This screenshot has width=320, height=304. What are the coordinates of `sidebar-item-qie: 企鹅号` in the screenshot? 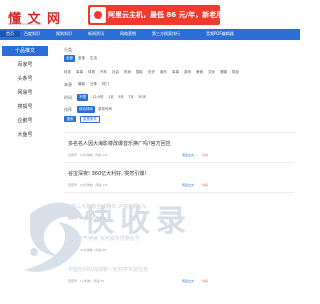 It's located at (25, 121).